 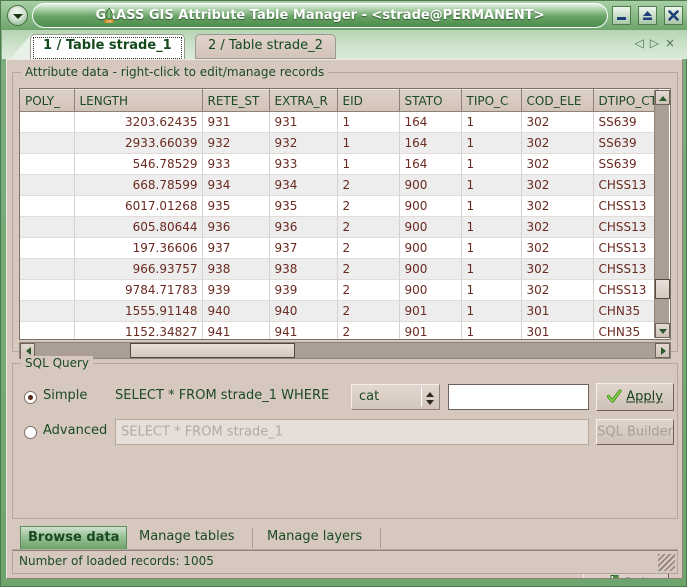 I want to click on close-icon, so click(x=673, y=15).